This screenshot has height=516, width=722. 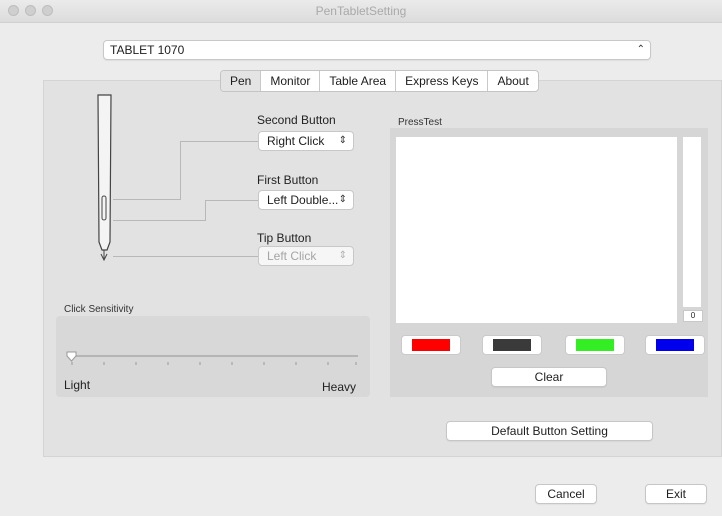 What do you see at coordinates (536, 230) in the screenshot?
I see `presstest-canvas` at bounding box center [536, 230].